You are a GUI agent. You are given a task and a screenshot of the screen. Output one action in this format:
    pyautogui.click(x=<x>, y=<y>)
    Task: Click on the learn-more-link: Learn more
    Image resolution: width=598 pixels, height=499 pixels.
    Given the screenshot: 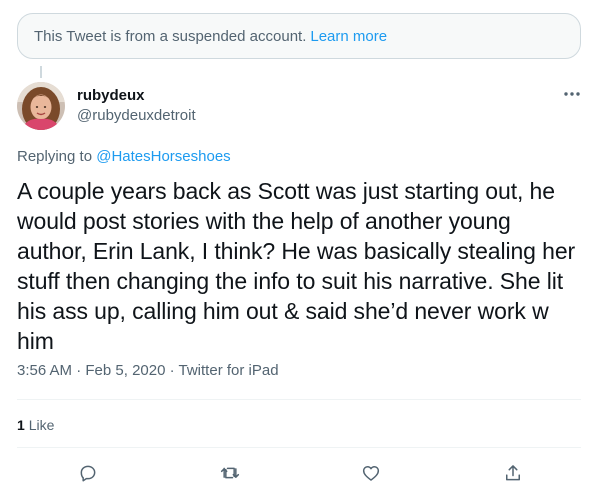 What is the action you would take?
    pyautogui.click(x=348, y=36)
    